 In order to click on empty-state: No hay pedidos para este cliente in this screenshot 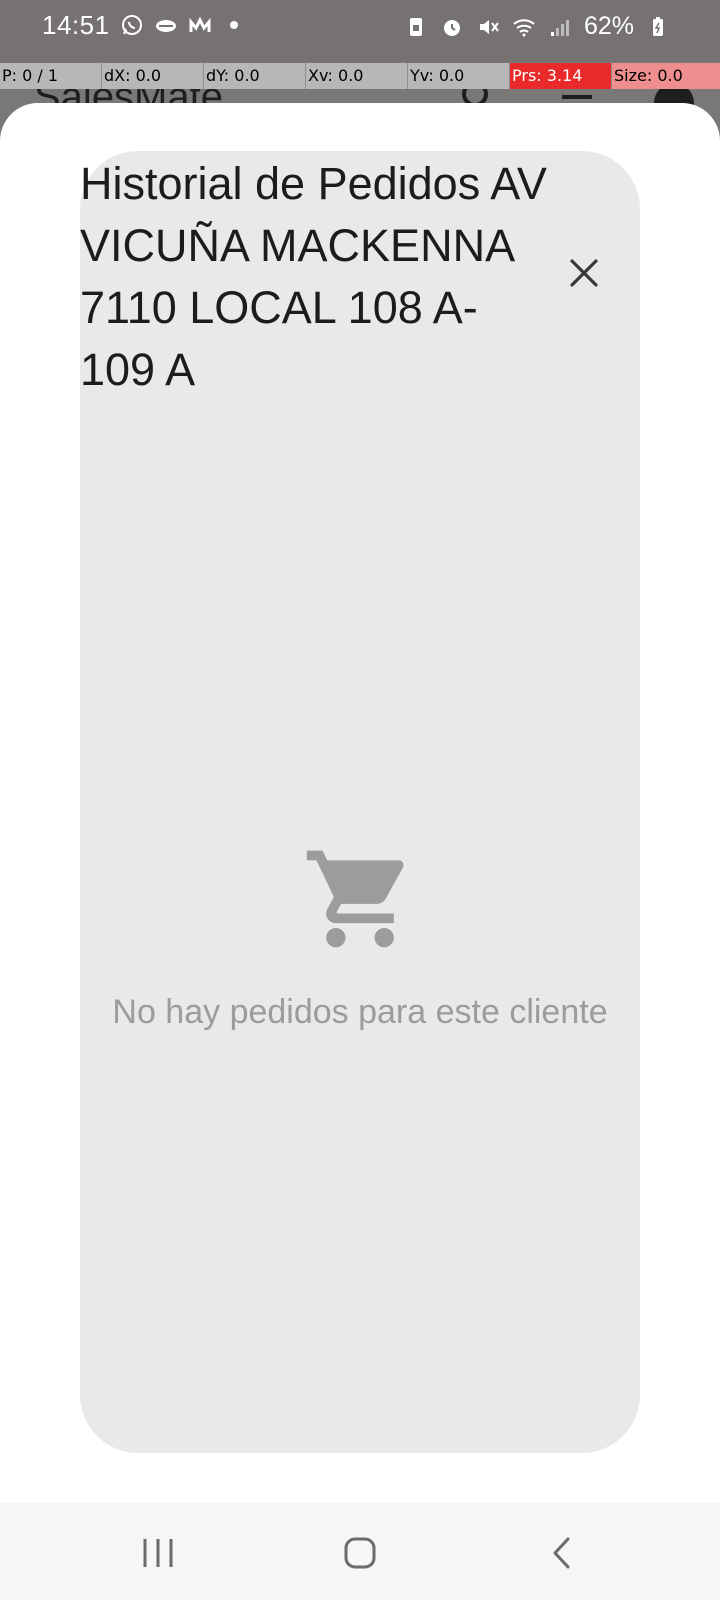, I will do `click(360, 936)`.